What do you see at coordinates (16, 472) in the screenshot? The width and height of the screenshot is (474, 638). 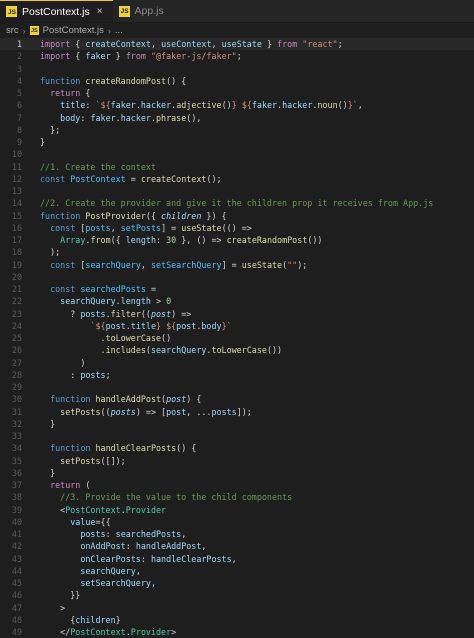 I see `line-number: 36` at bounding box center [16, 472].